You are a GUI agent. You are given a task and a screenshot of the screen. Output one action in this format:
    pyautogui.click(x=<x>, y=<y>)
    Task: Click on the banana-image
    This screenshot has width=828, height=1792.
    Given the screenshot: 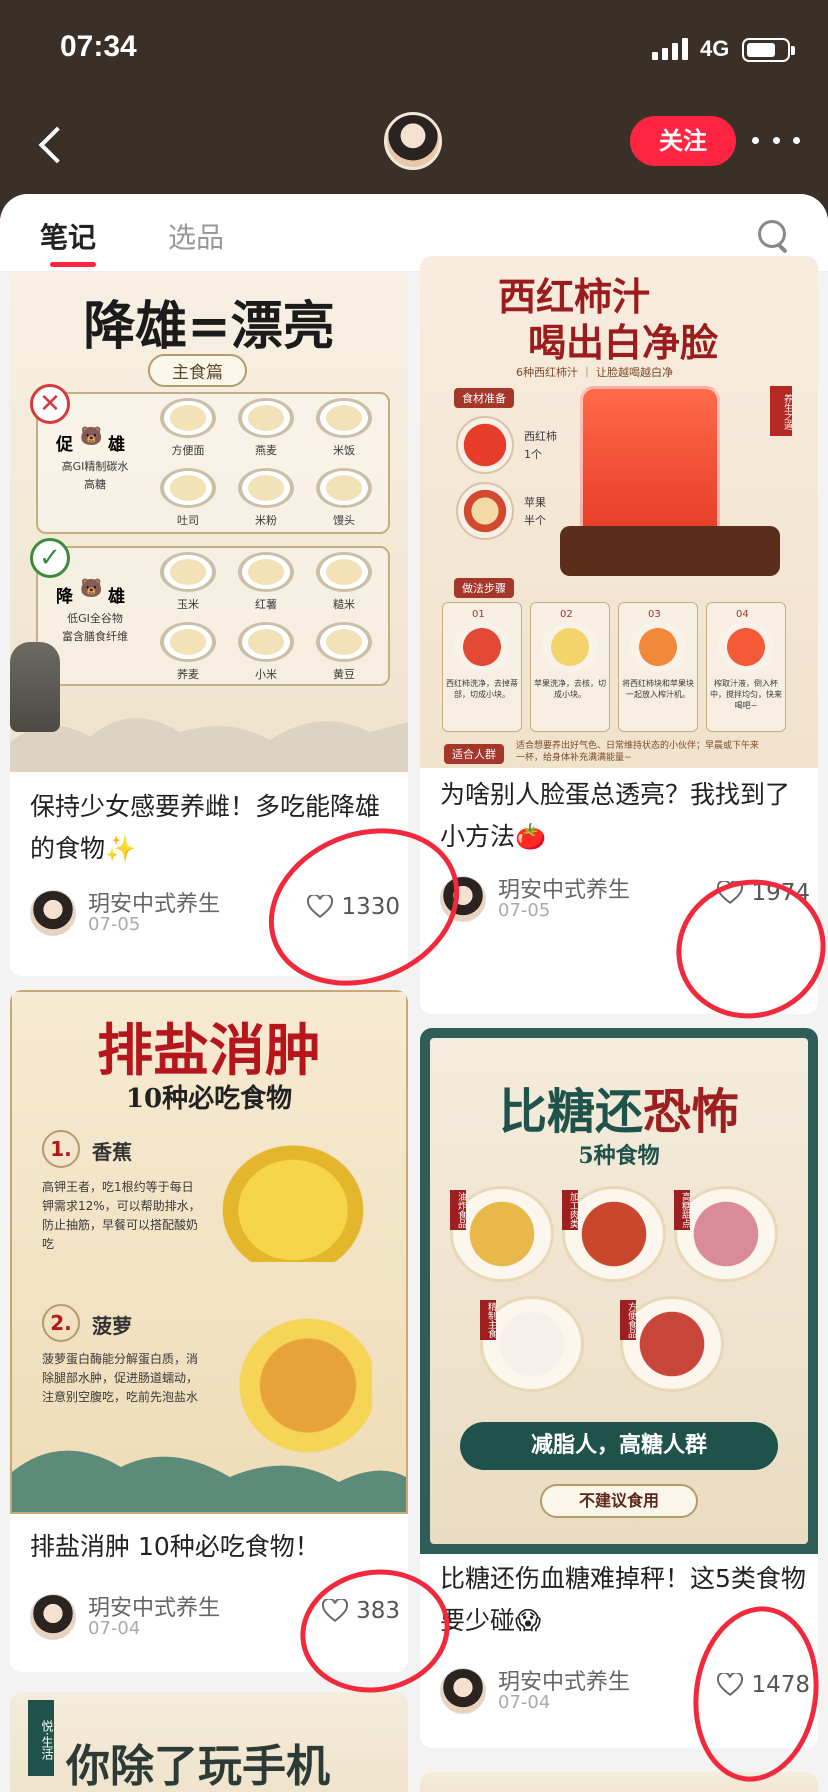 What is the action you would take?
    pyautogui.click(x=293, y=1197)
    